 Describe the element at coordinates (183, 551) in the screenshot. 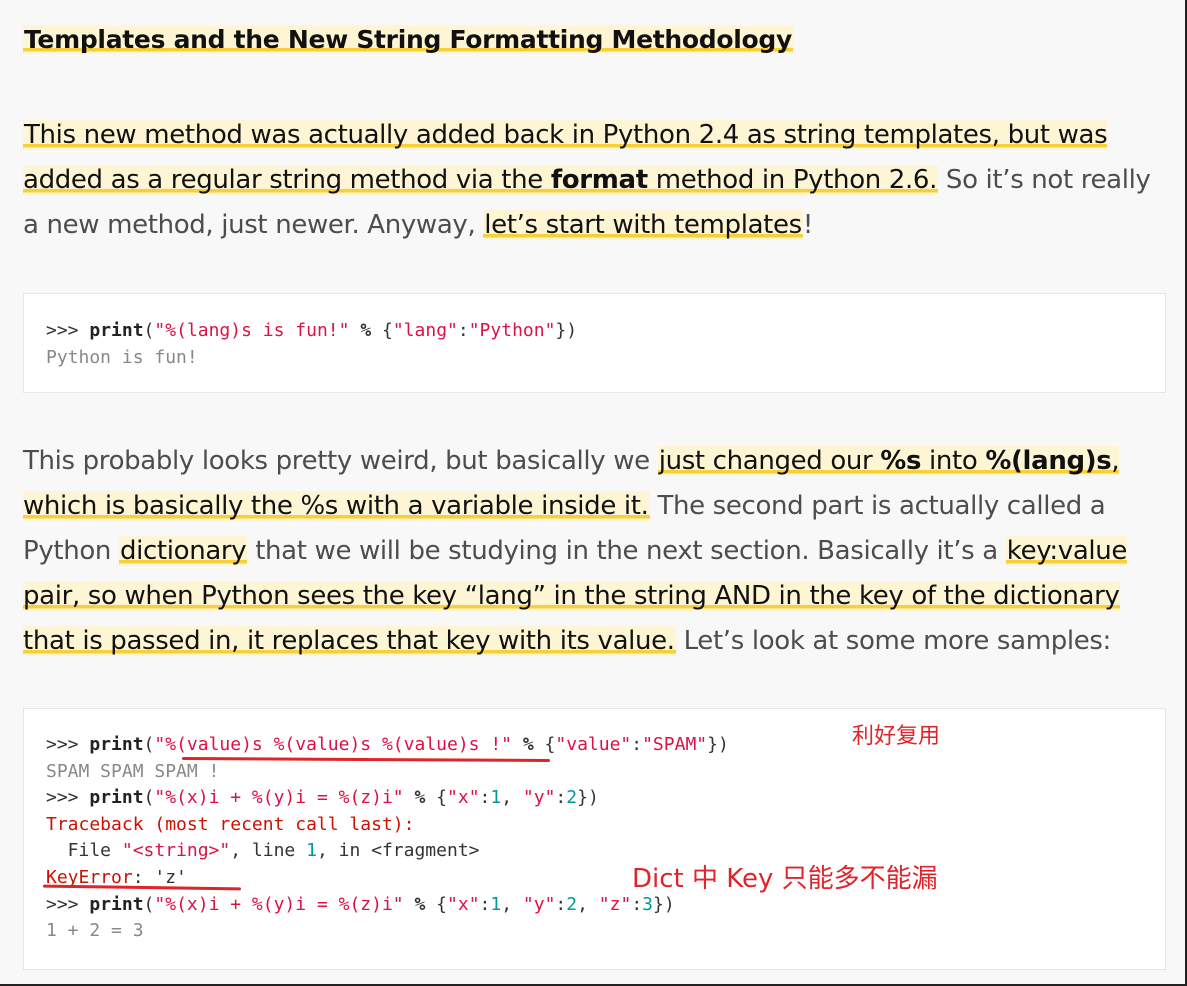

I see `highlight-dictionary: dictionary` at that location.